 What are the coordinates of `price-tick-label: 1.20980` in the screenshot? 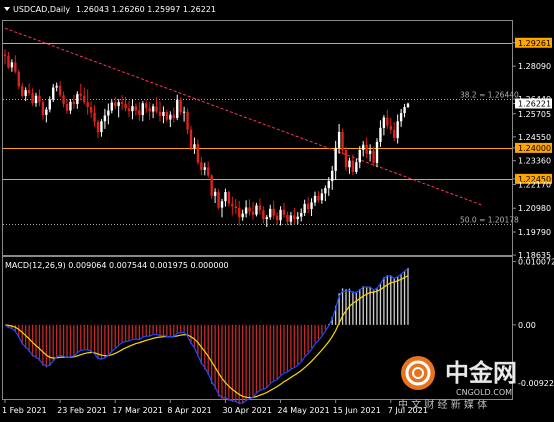 It's located at (534, 208).